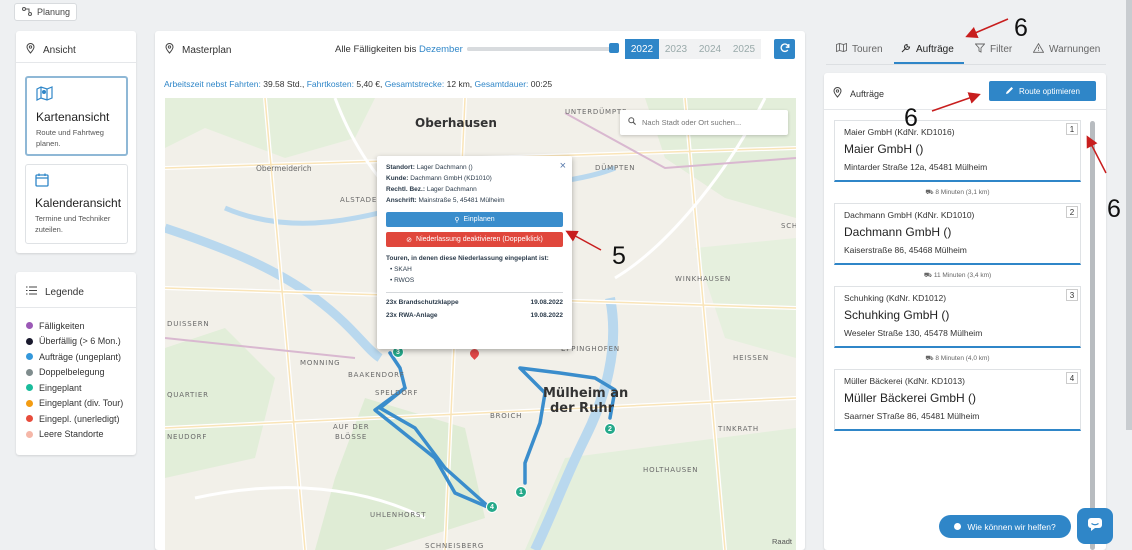 The width and height of the screenshot is (1132, 550). What do you see at coordinates (80, 356) in the screenshot?
I see `legend-label: Aufträge (ungeplant)` at bounding box center [80, 356].